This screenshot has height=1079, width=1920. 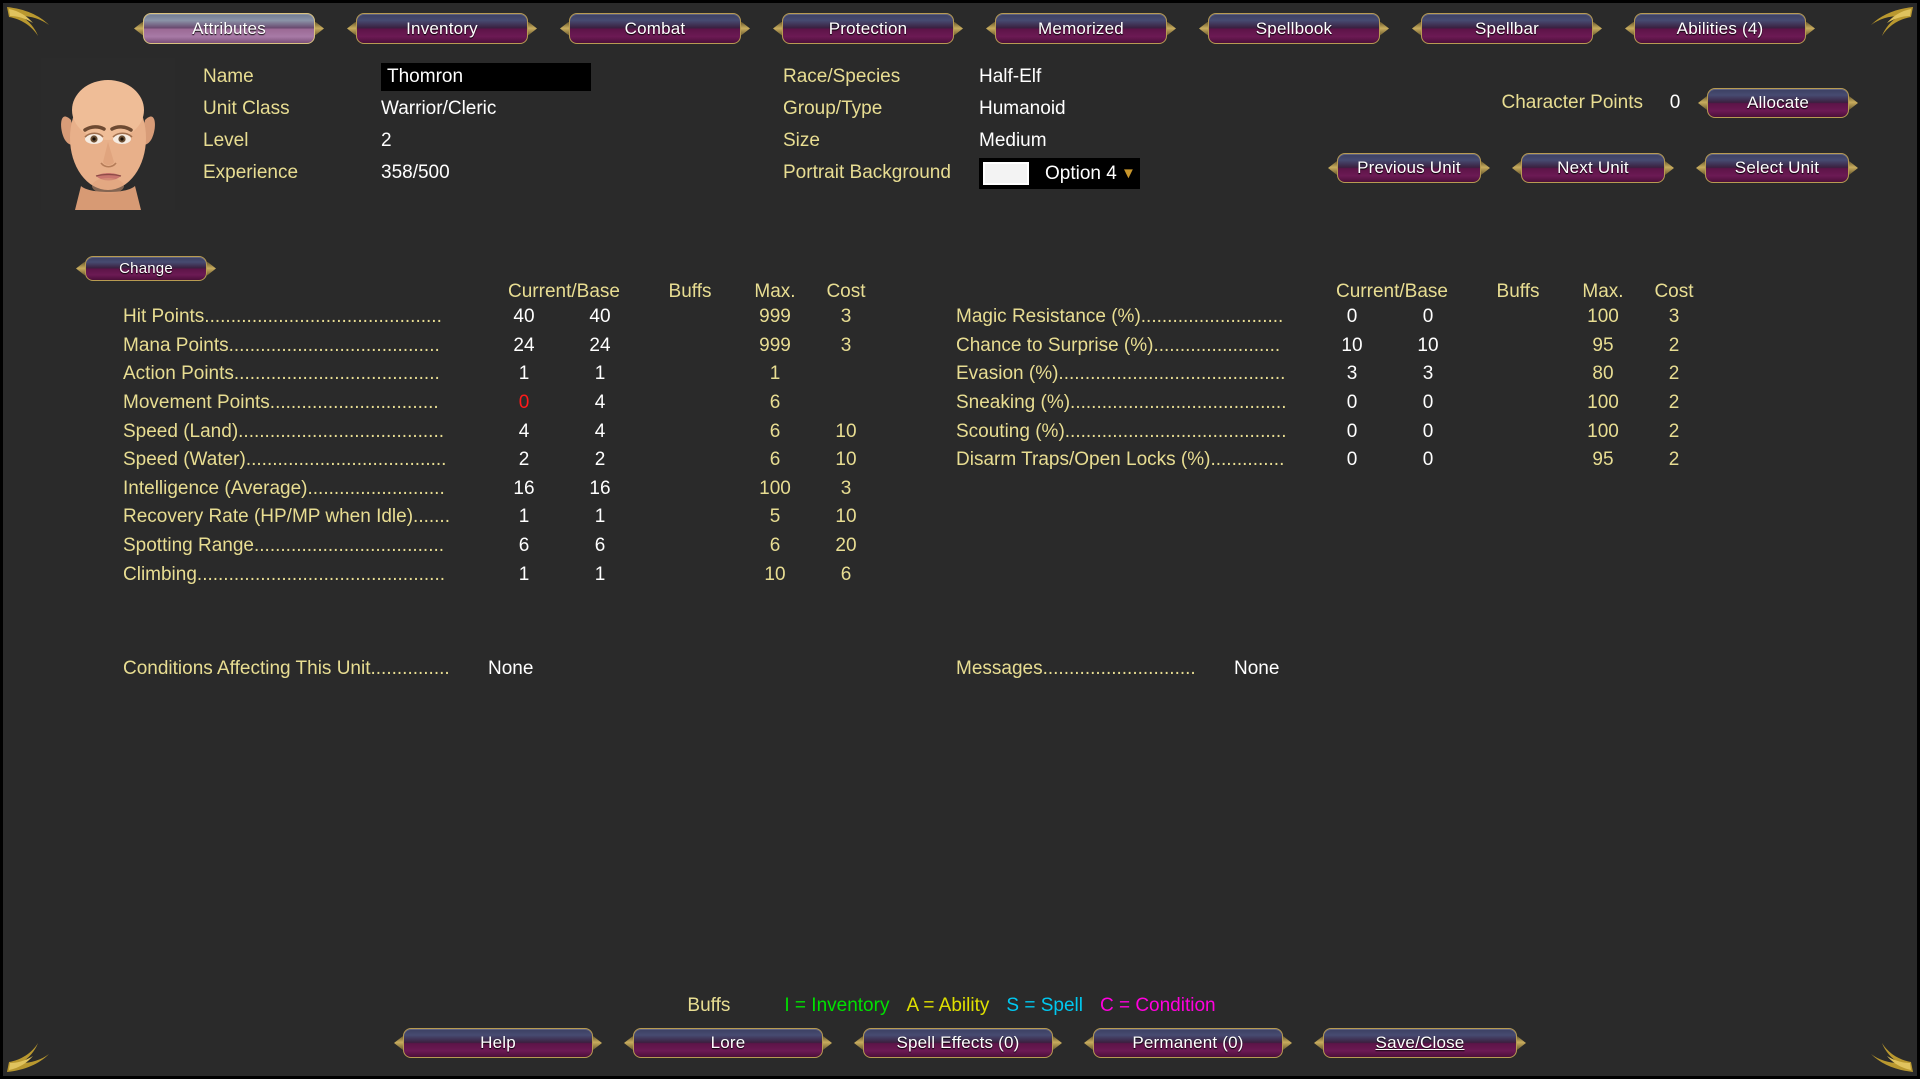 I want to click on tab-spellbar: Spellbar, so click(x=1507, y=28).